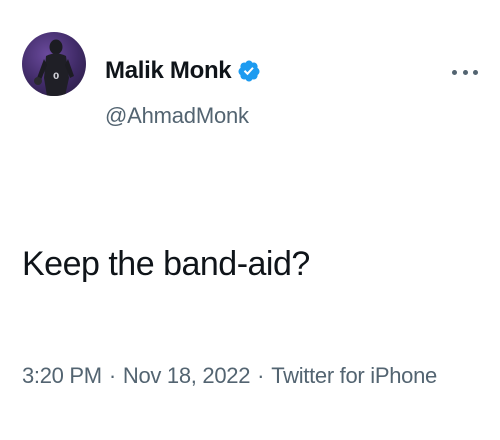 The width and height of the screenshot is (500, 440). Describe the element at coordinates (187, 376) in the screenshot. I see `tweet-date: Nov 18, 2022` at that location.